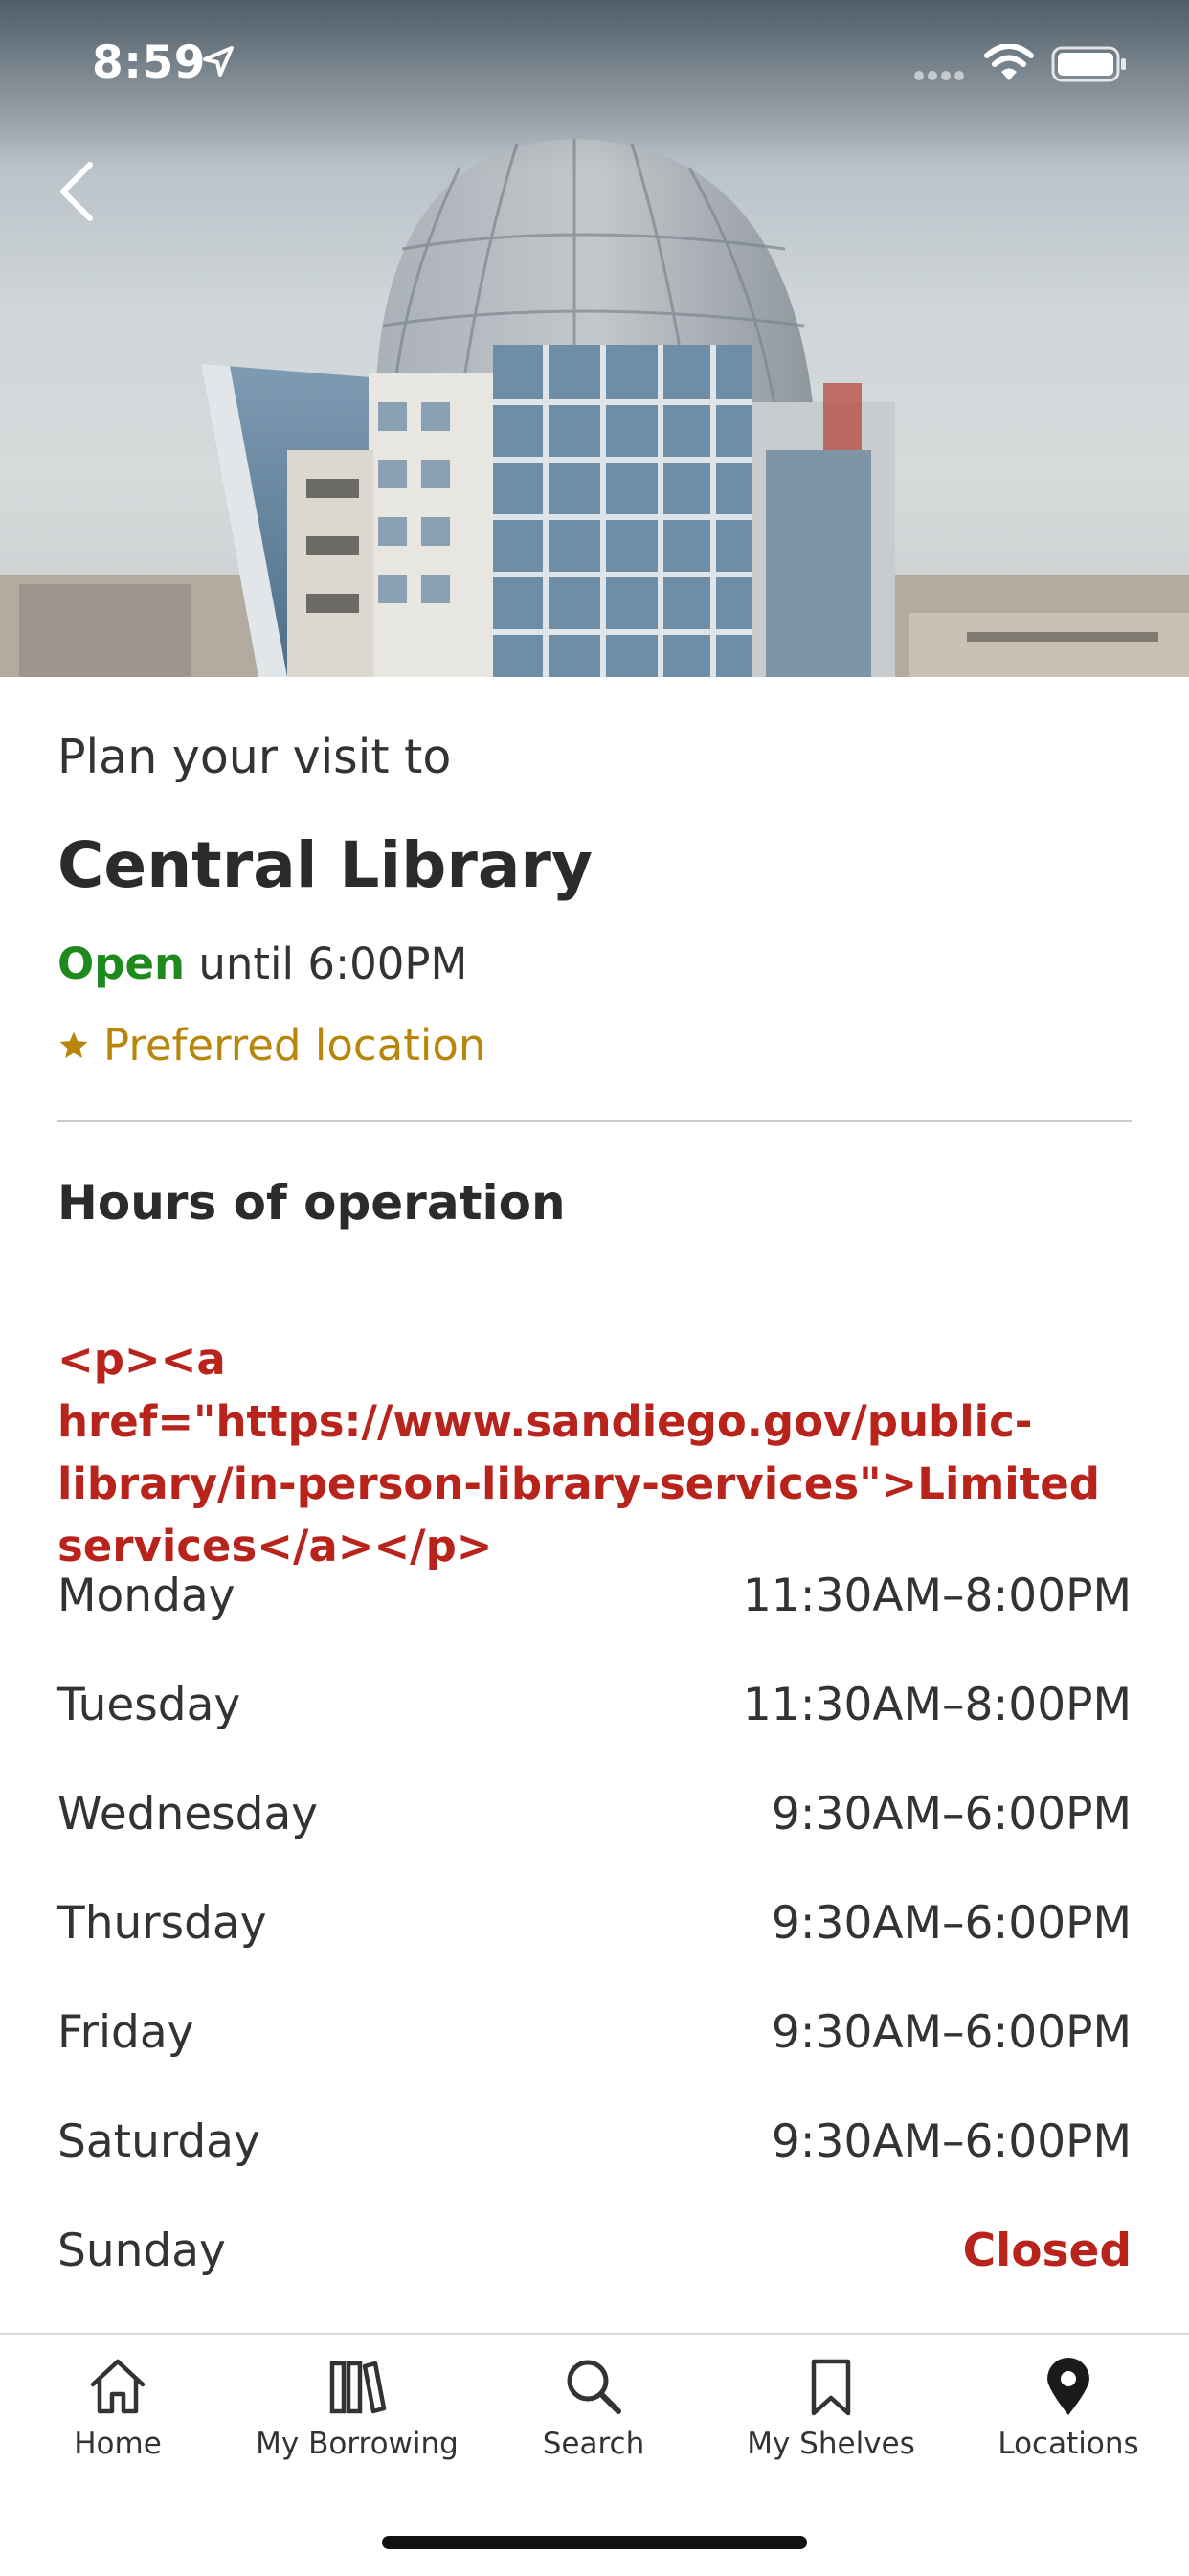 The image size is (1189, 2576). Describe the element at coordinates (594, 2141) in the screenshot. I see `hours-row-saturday: Saturday 9:30AM–6:00PM` at that location.